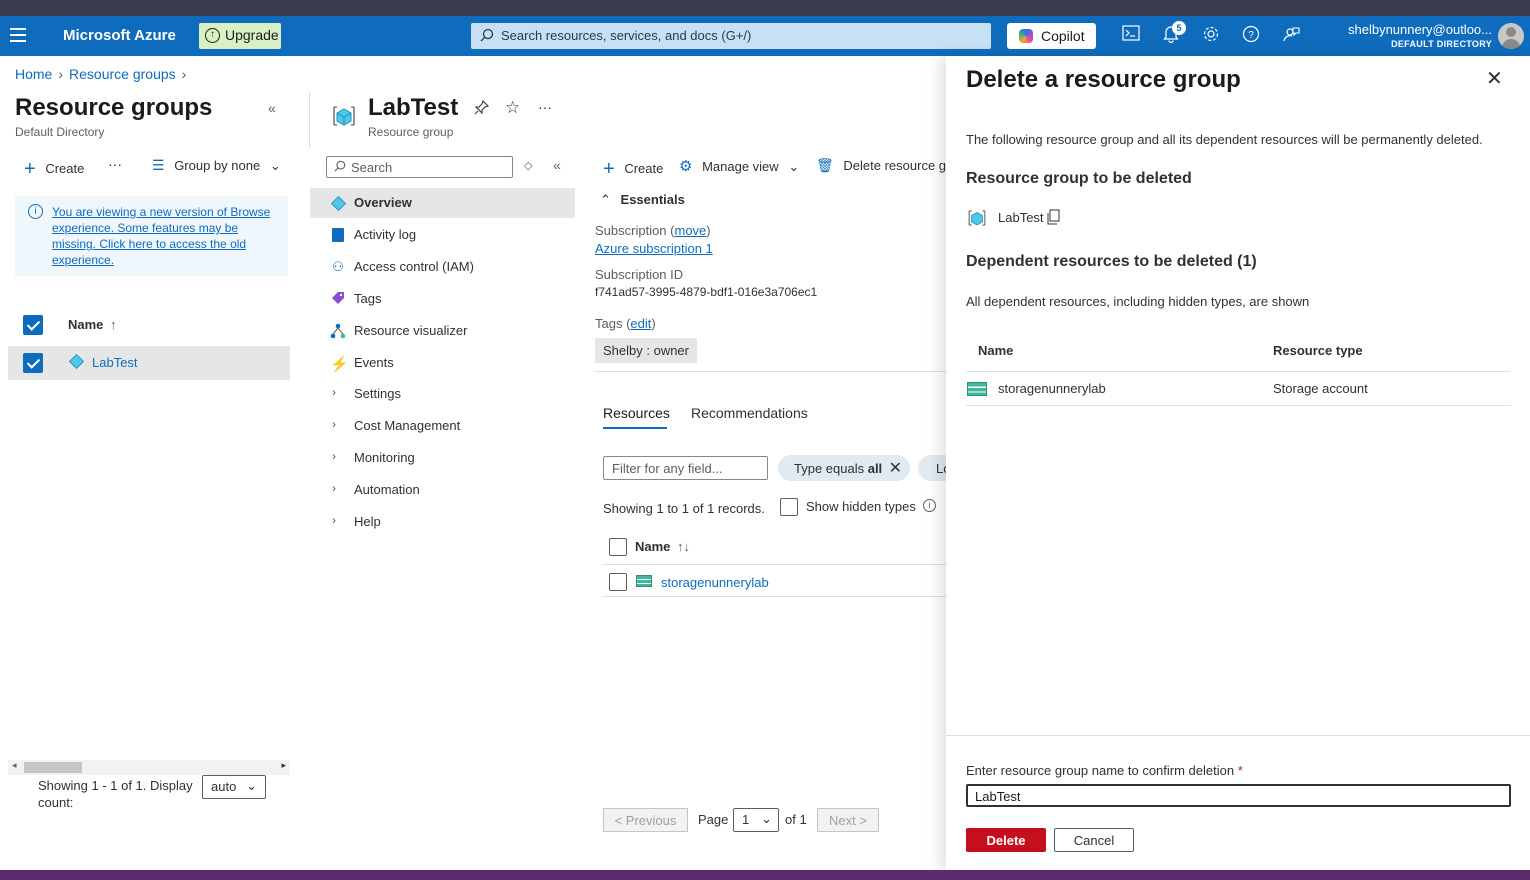 Image resolution: width=1530 pixels, height=880 pixels. I want to click on dependent-name-header: Name, so click(996, 350).